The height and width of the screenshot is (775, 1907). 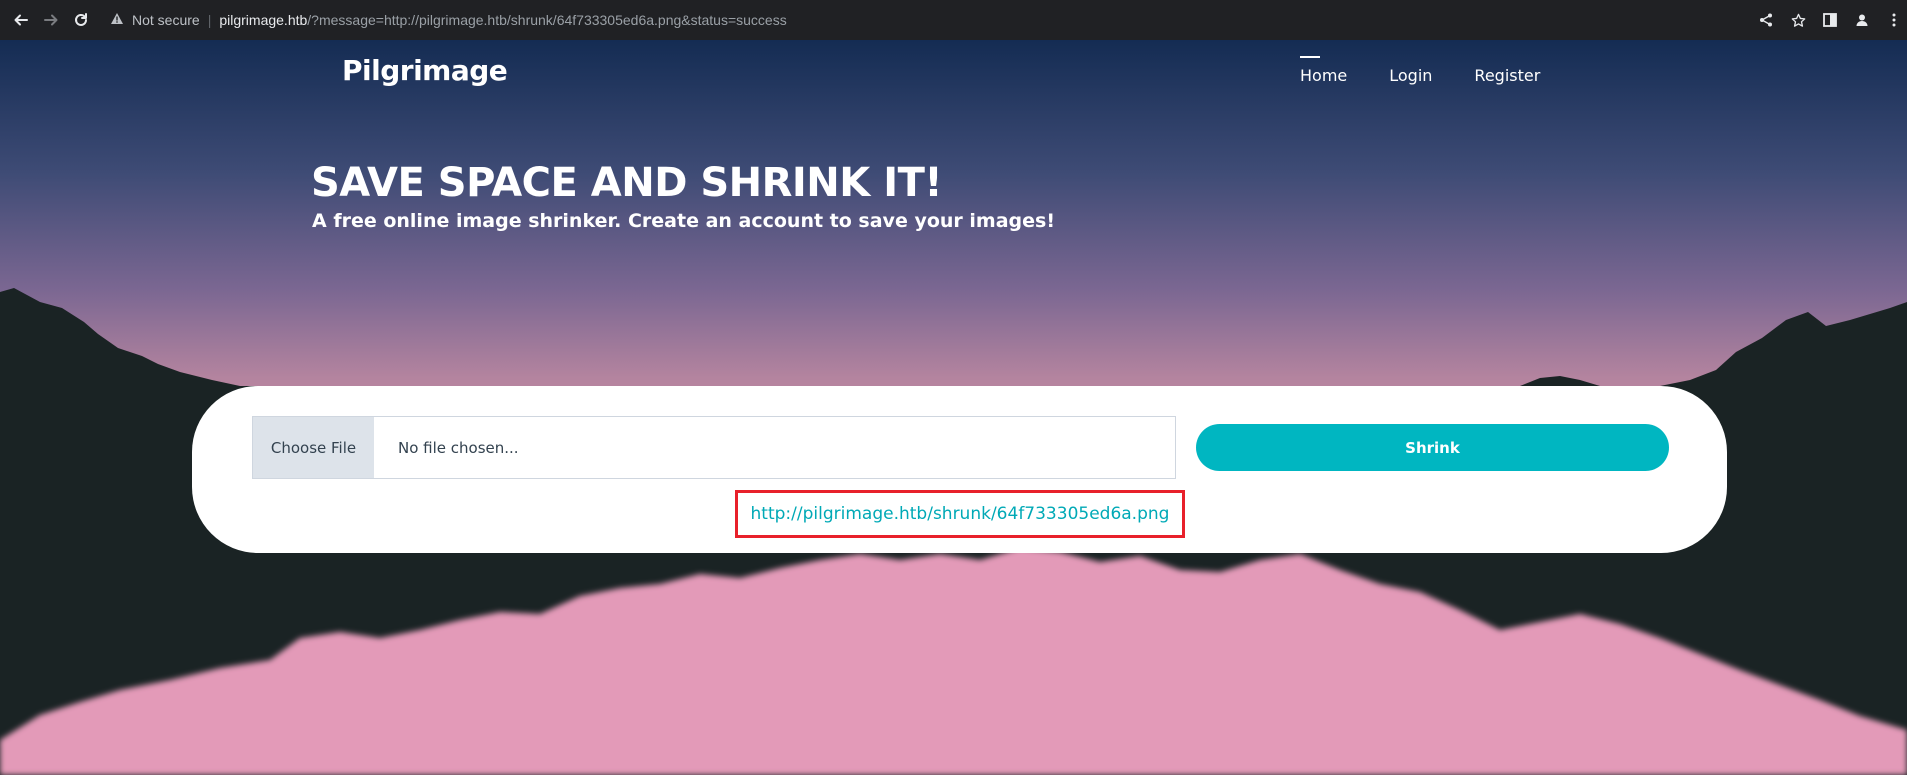 I want to click on reload-icon, so click(x=81, y=20).